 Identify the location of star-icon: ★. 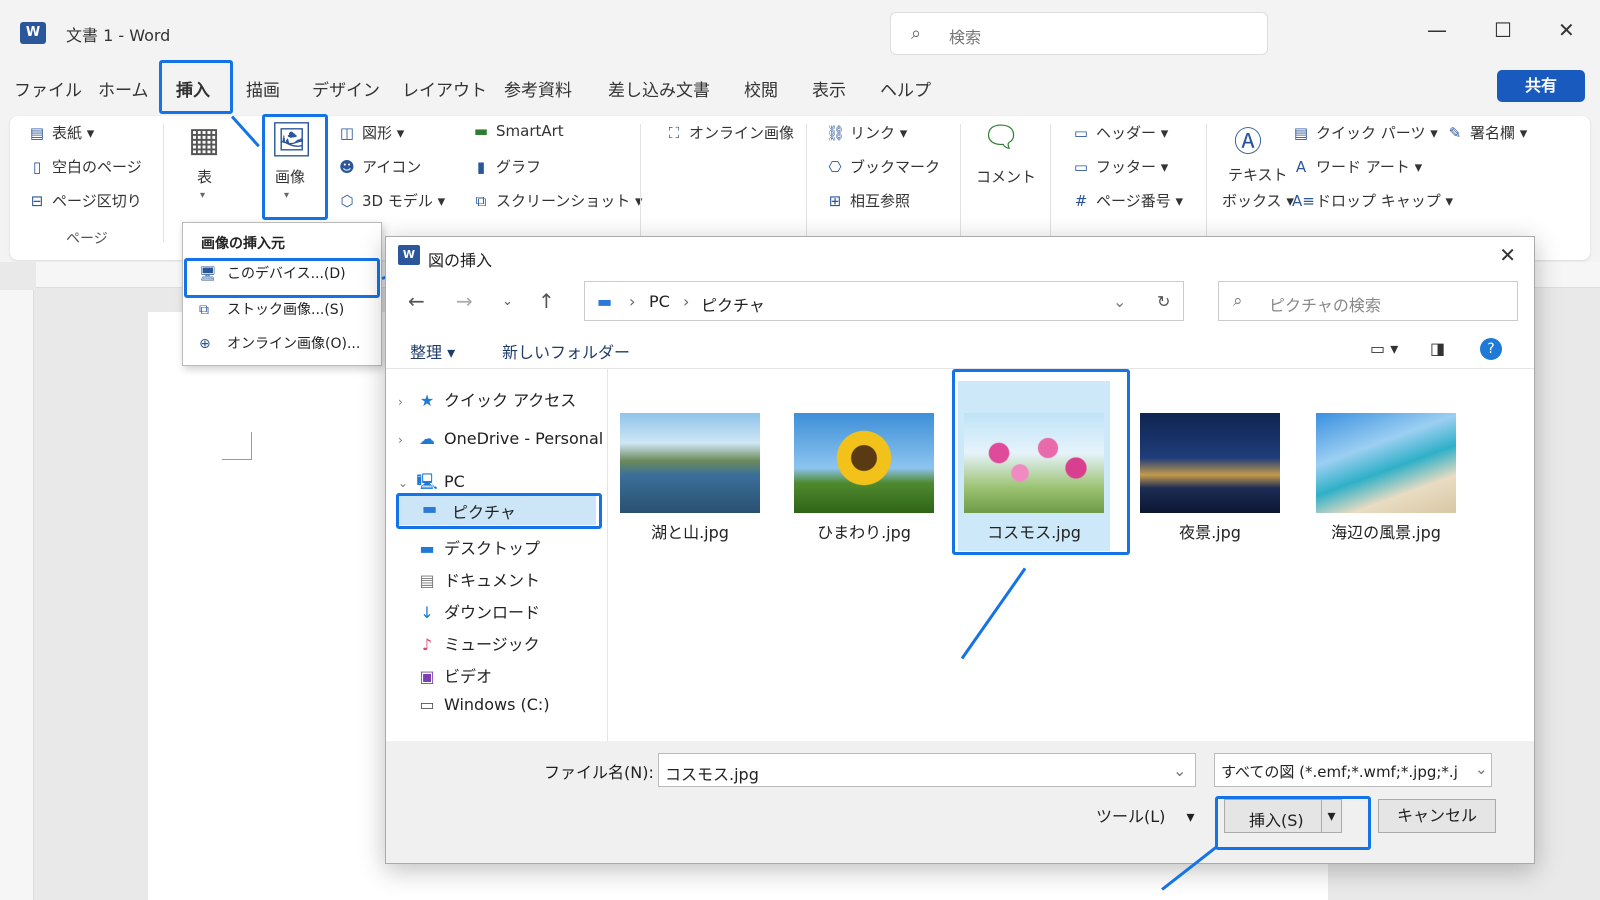
(427, 400).